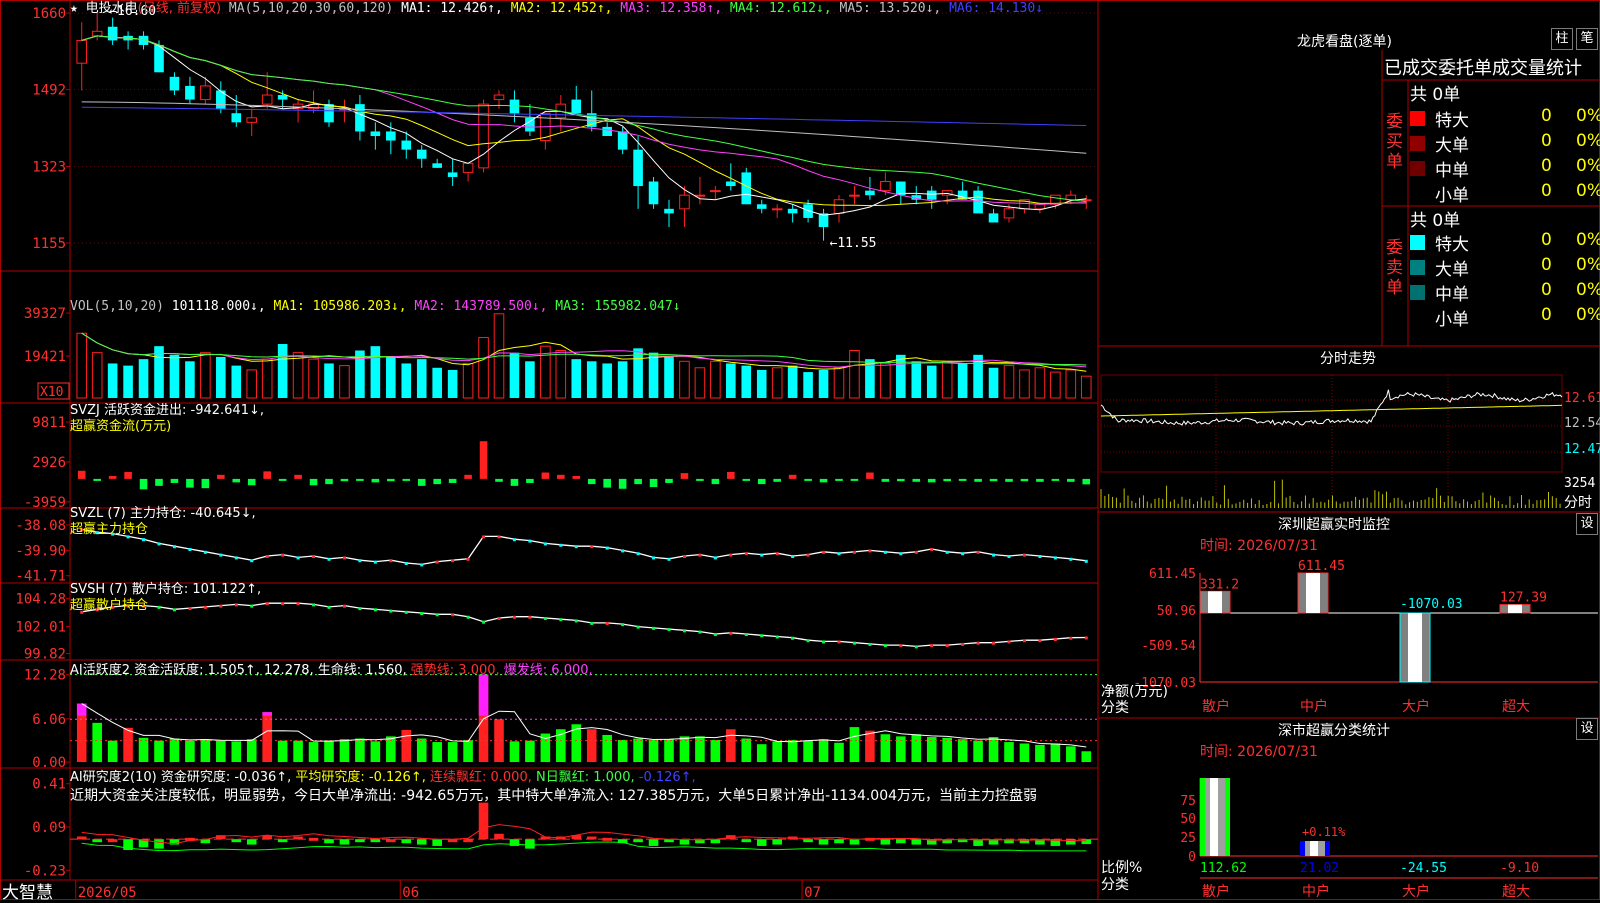 This screenshot has width=1600, height=903. Describe the element at coordinates (360, 777) in the screenshot. I see `ai-average-research: 平均研究度: -0.126↑,` at that location.